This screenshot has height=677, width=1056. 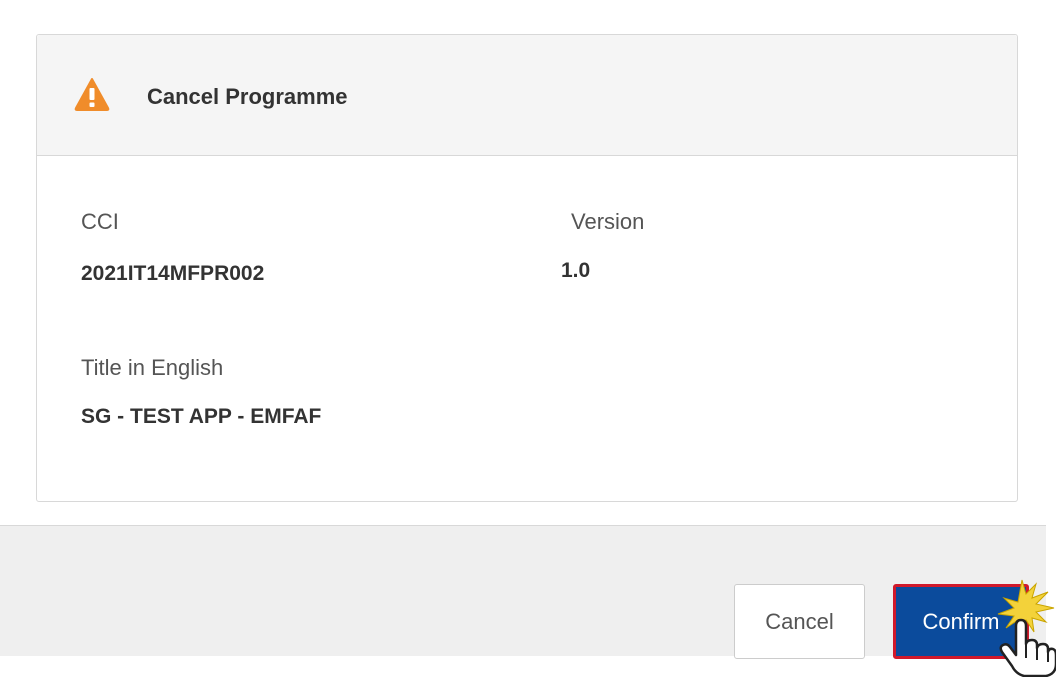 What do you see at coordinates (799, 621) in the screenshot?
I see `cancel-button: Cancel` at bounding box center [799, 621].